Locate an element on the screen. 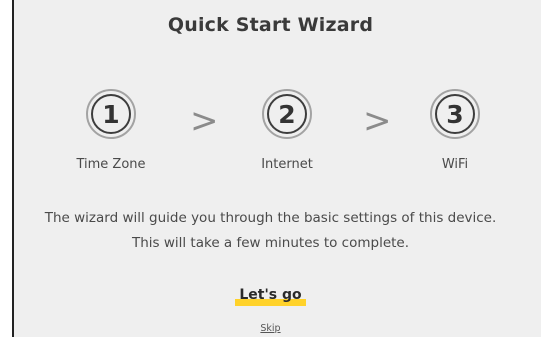  step-2-number: 2 is located at coordinates (287, 114).